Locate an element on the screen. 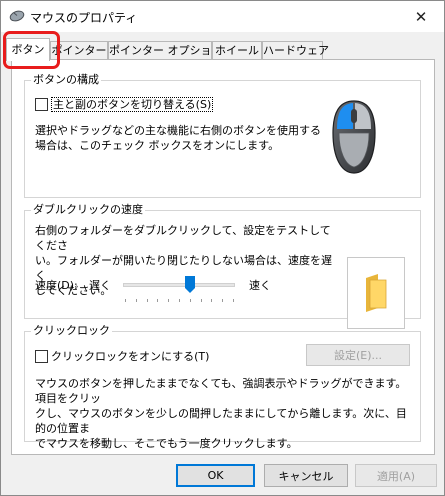 The height and width of the screenshot is (496, 445). tab-pointers: ポインター is located at coordinates (79, 50).